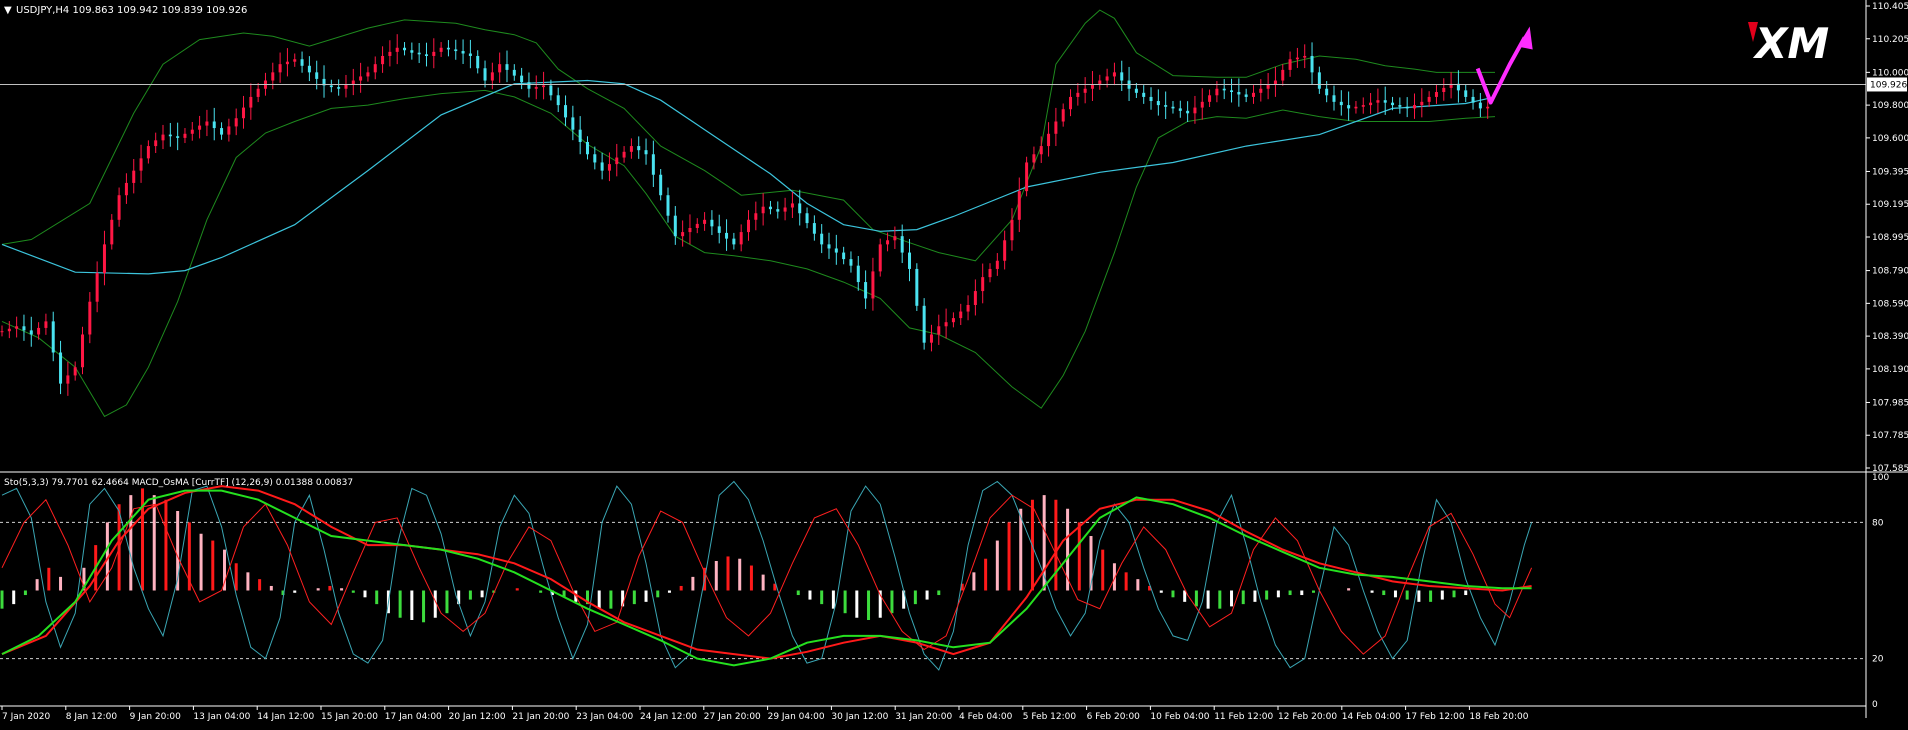  What do you see at coordinates (1498, 717) in the screenshot?
I see `time-tick-label: 18 Feb 20:00` at bounding box center [1498, 717].